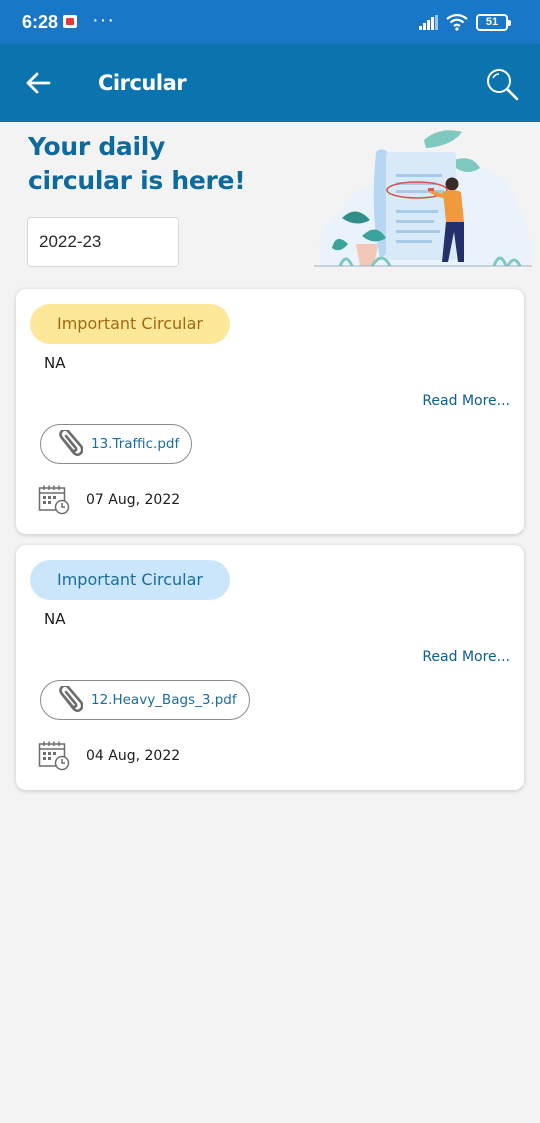 The height and width of the screenshot is (1123, 540). What do you see at coordinates (493, 22) in the screenshot?
I see `battery-icon: 51` at bounding box center [493, 22].